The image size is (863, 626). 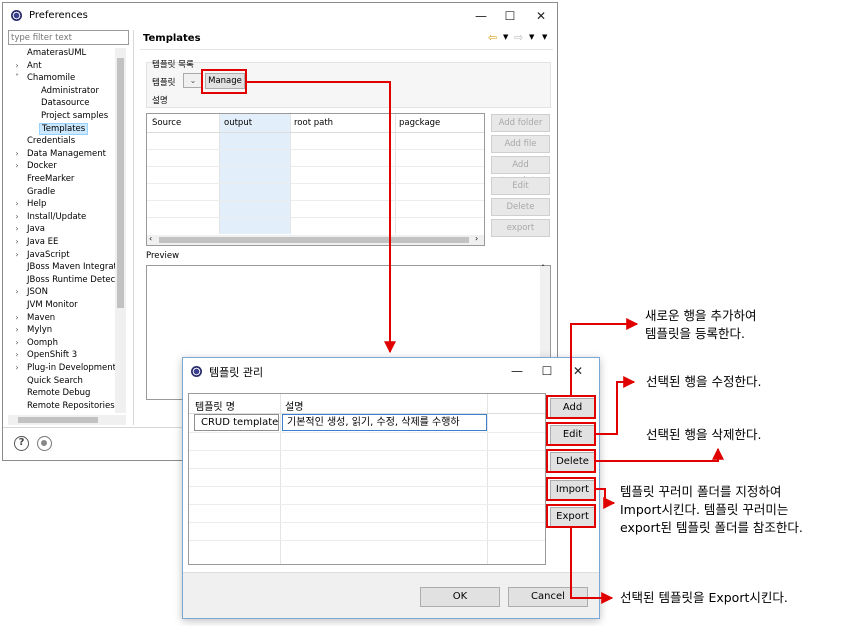 I want to click on tree-hscrollbar, so click(x=67, y=420).